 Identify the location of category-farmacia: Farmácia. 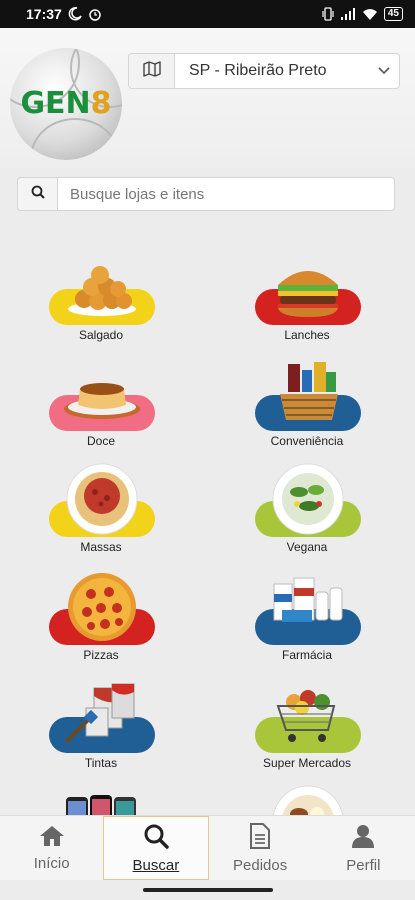
(307, 622).